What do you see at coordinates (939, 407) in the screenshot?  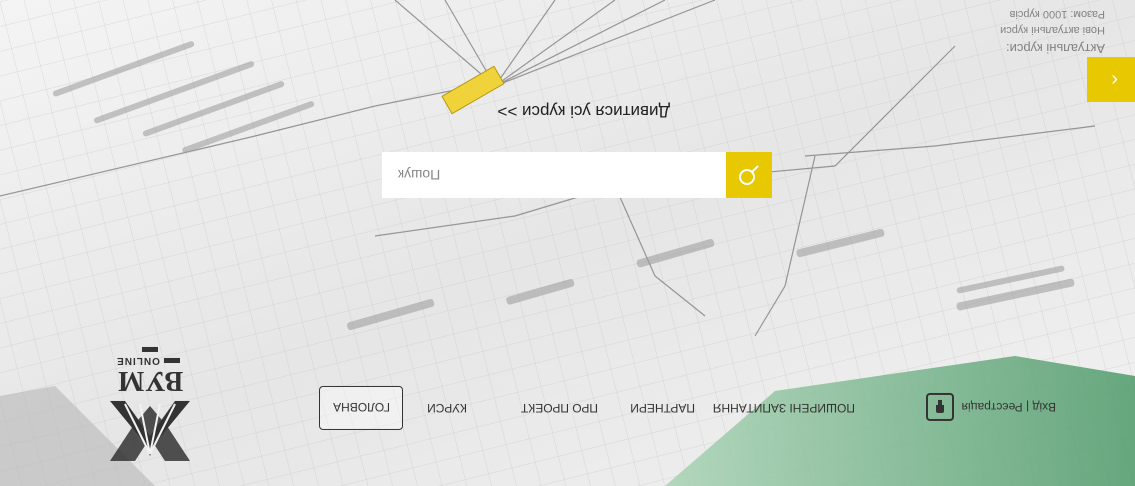 I see `lock-icon` at bounding box center [939, 407].